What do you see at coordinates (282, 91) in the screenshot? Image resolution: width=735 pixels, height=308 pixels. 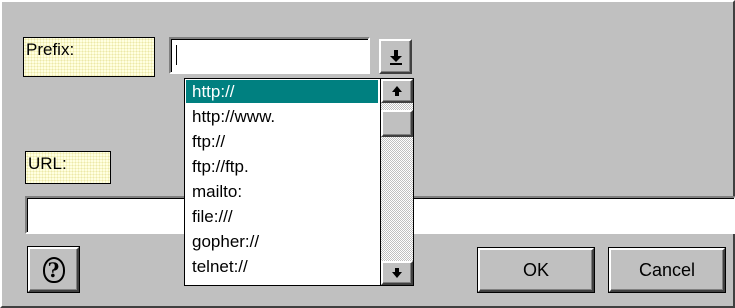 I see `list-item-http: http://` at bounding box center [282, 91].